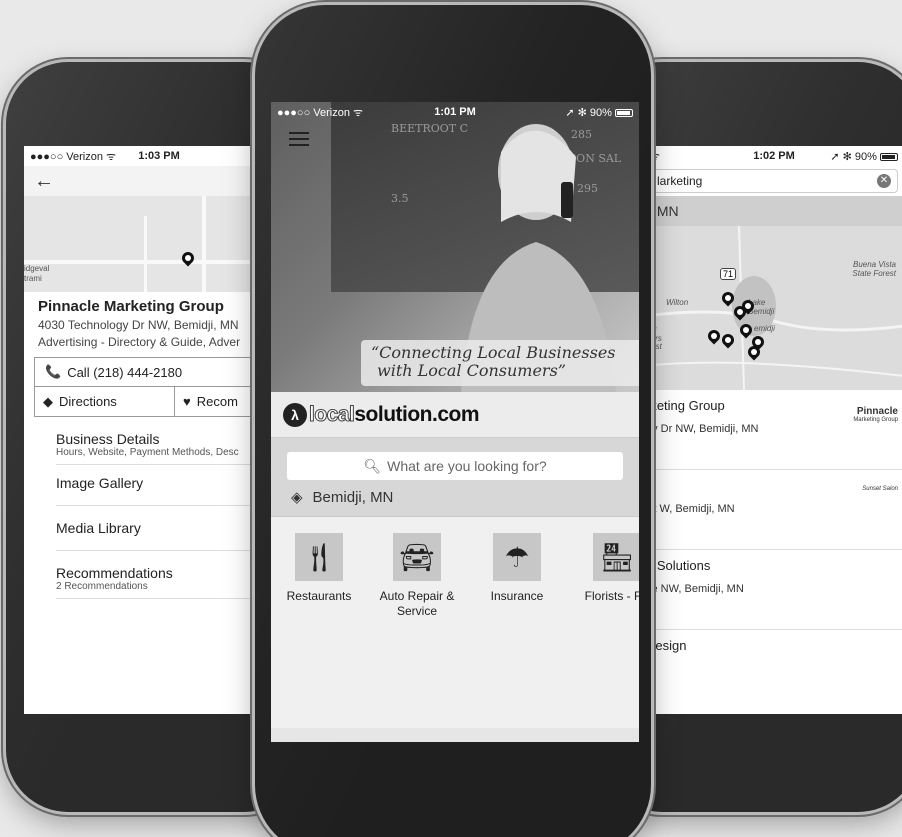 This screenshot has height=837, width=902. Describe the element at coordinates (217, 401) in the screenshot. I see `recommend-label: Recom` at that location.